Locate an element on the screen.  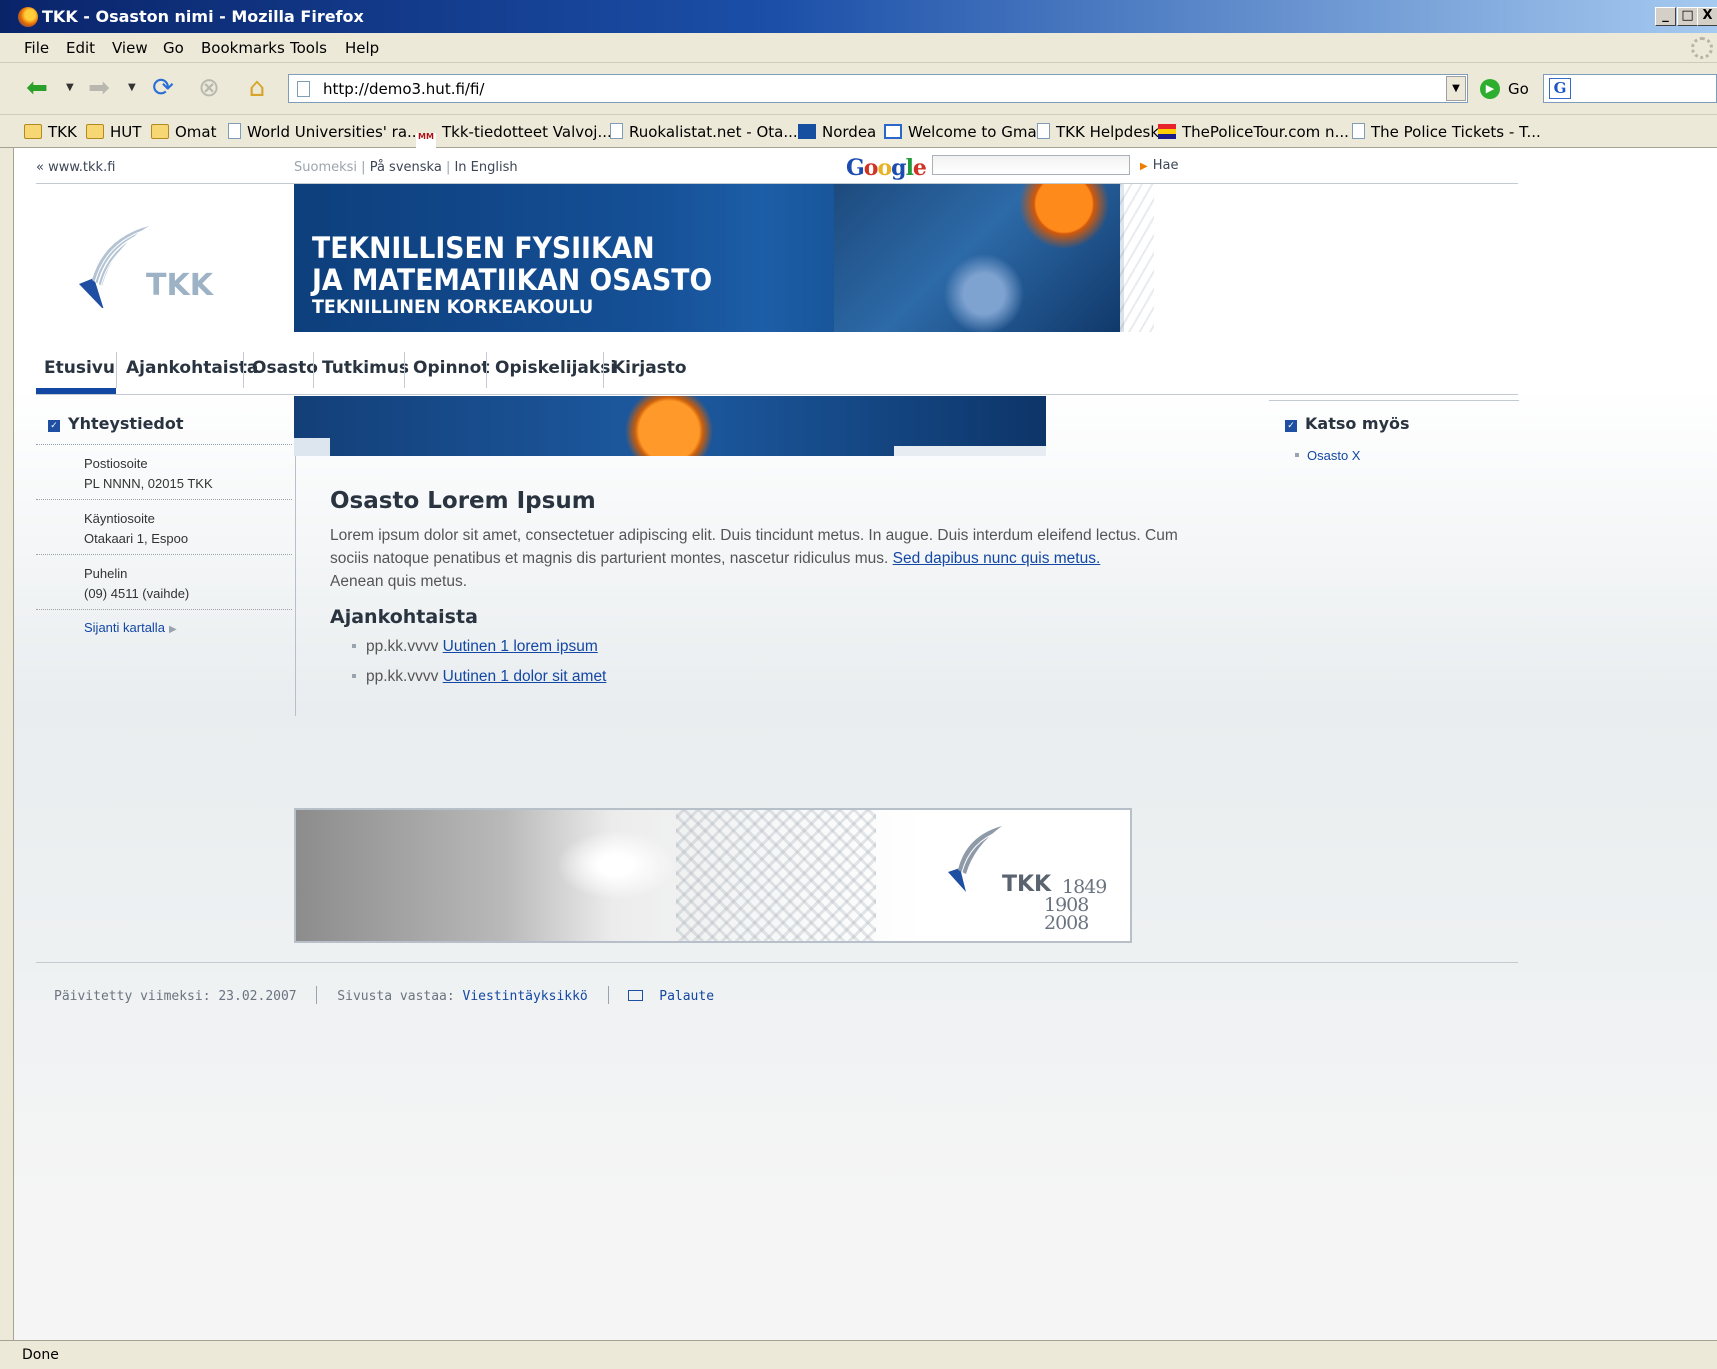
language-switcher: Suomeksi | På svenska | In English is located at coordinates (406, 167).